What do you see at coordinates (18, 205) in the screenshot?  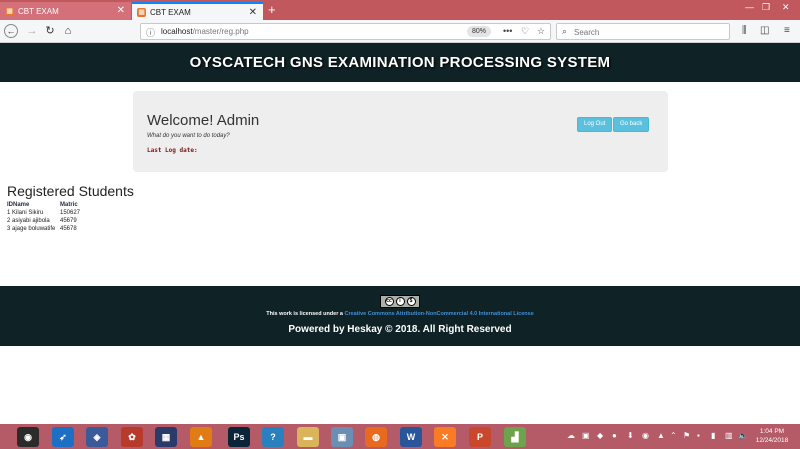 I see `column-header-idname: IDName` at bounding box center [18, 205].